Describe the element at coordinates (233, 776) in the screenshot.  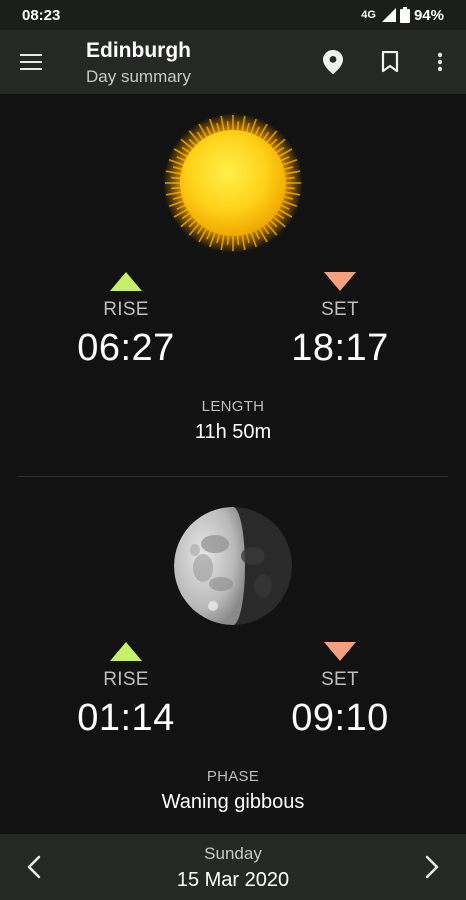
I see `phase-label: PHASE` at that location.